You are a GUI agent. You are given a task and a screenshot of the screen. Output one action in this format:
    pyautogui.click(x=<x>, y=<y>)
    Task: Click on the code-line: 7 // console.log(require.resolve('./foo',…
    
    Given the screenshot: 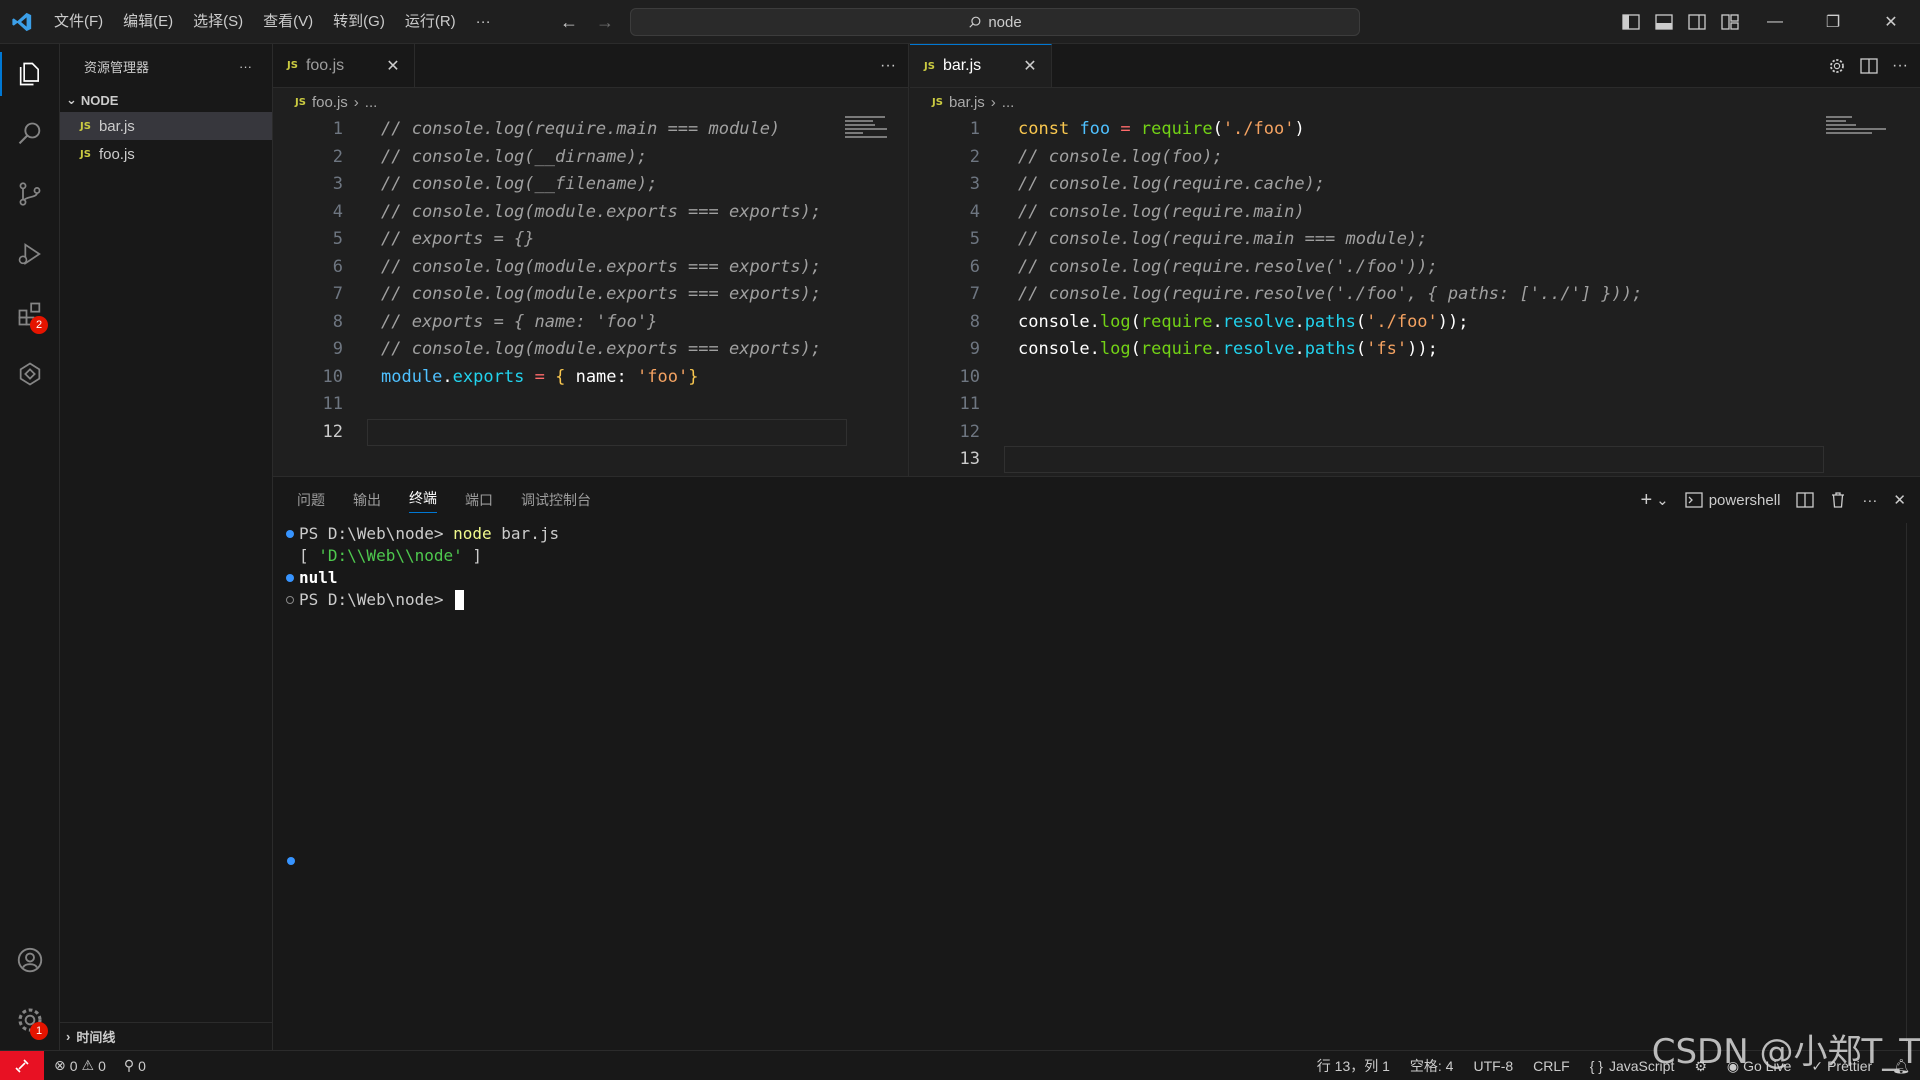 What is the action you would take?
    pyautogui.click(x=1415, y=295)
    